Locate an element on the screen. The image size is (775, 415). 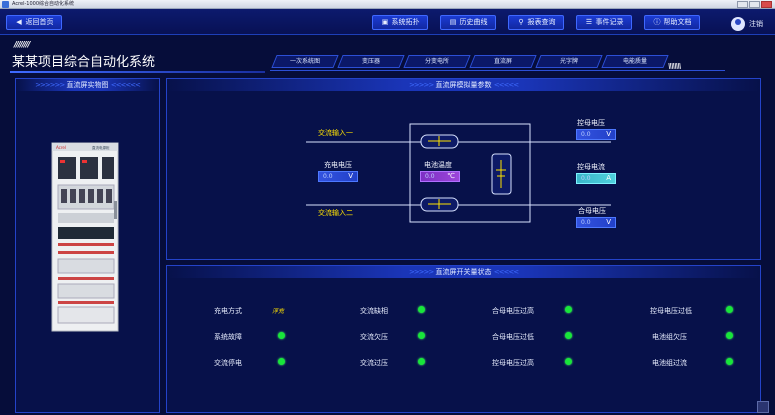
title-underline is located at coordinates (137, 72).